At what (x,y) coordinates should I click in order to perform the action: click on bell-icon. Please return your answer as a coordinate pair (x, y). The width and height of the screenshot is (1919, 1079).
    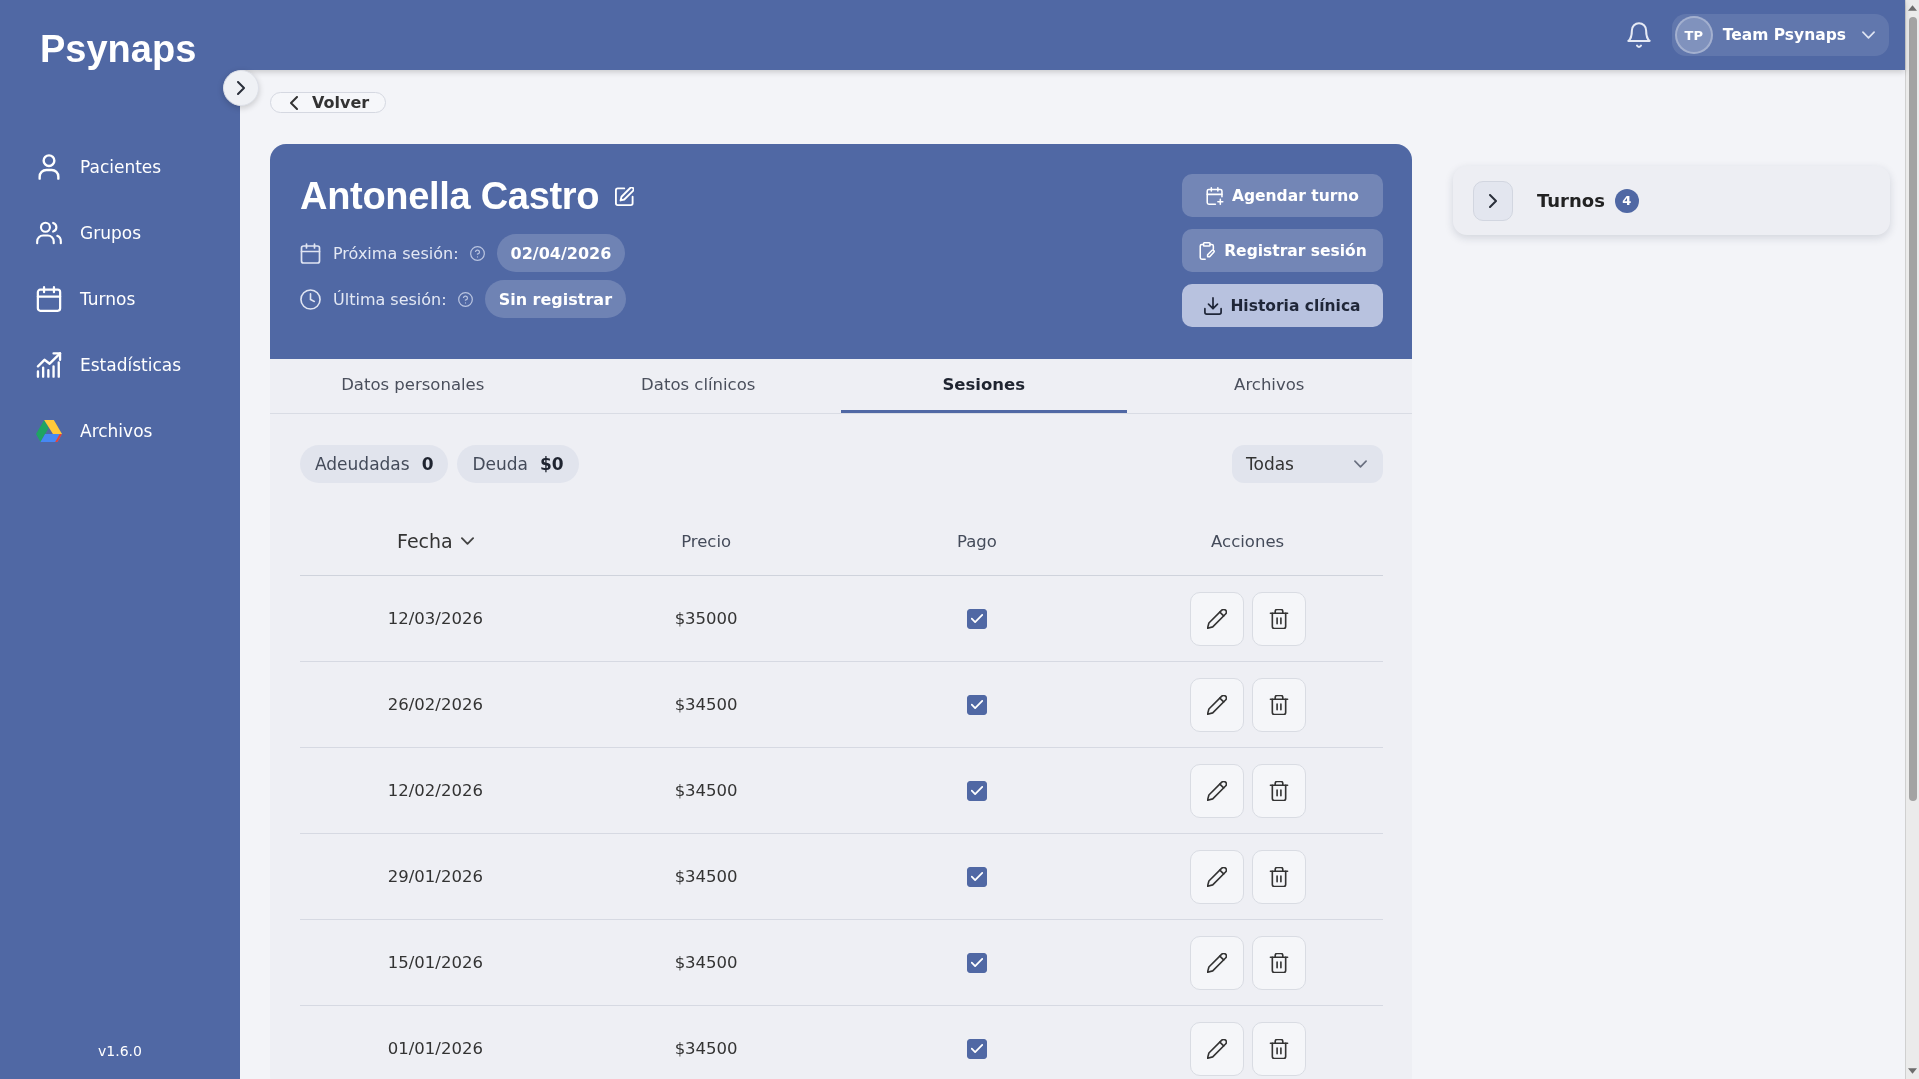
    Looking at the image, I should click on (1638, 35).